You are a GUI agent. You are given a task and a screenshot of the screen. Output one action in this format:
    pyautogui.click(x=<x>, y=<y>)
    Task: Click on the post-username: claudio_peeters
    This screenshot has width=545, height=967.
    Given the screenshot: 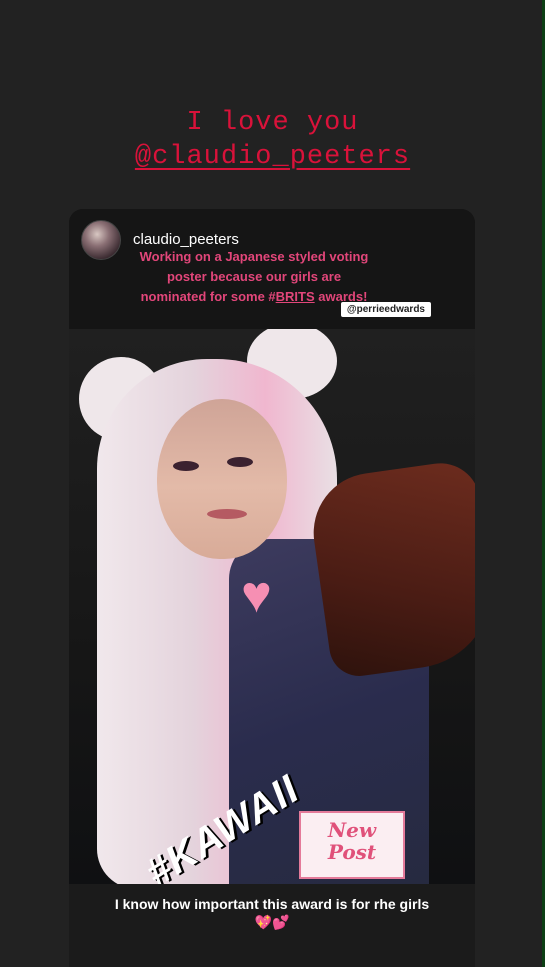 What is the action you would take?
    pyautogui.click(x=186, y=239)
    